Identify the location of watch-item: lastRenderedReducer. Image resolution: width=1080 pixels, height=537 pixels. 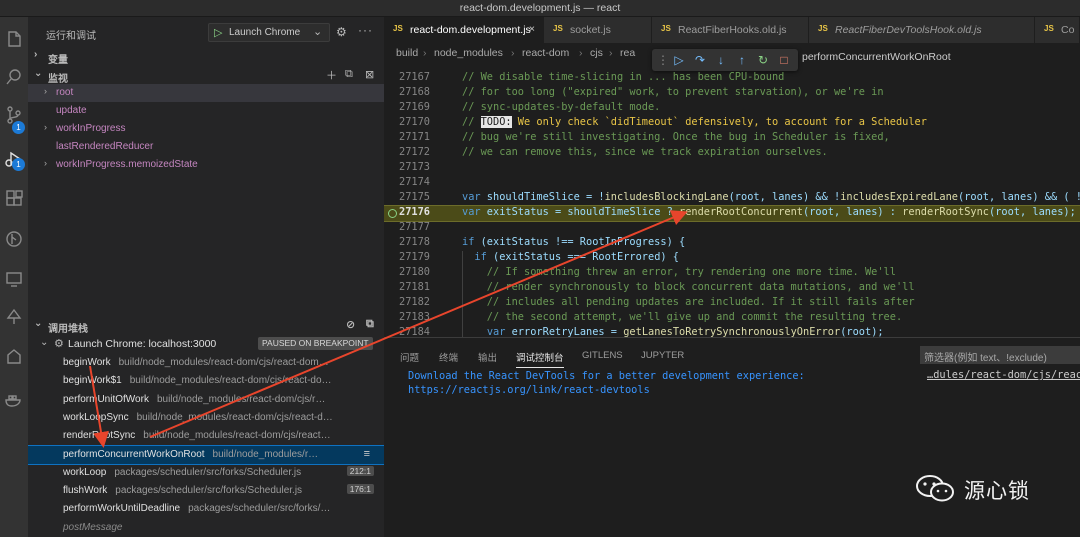
(206, 147).